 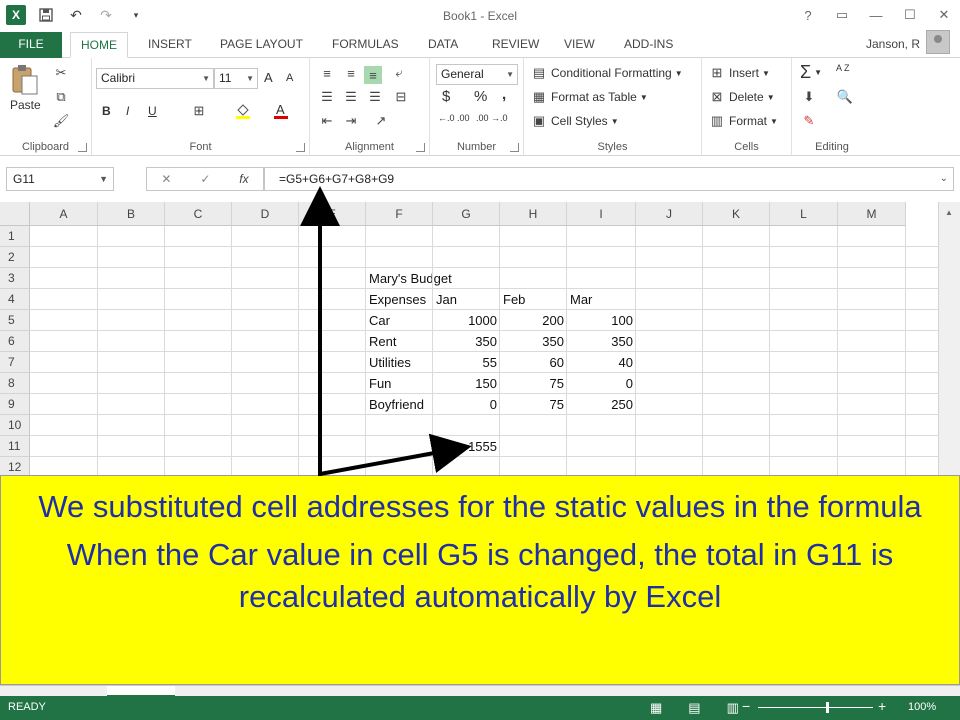 I want to click on avatar, so click(x=938, y=42).